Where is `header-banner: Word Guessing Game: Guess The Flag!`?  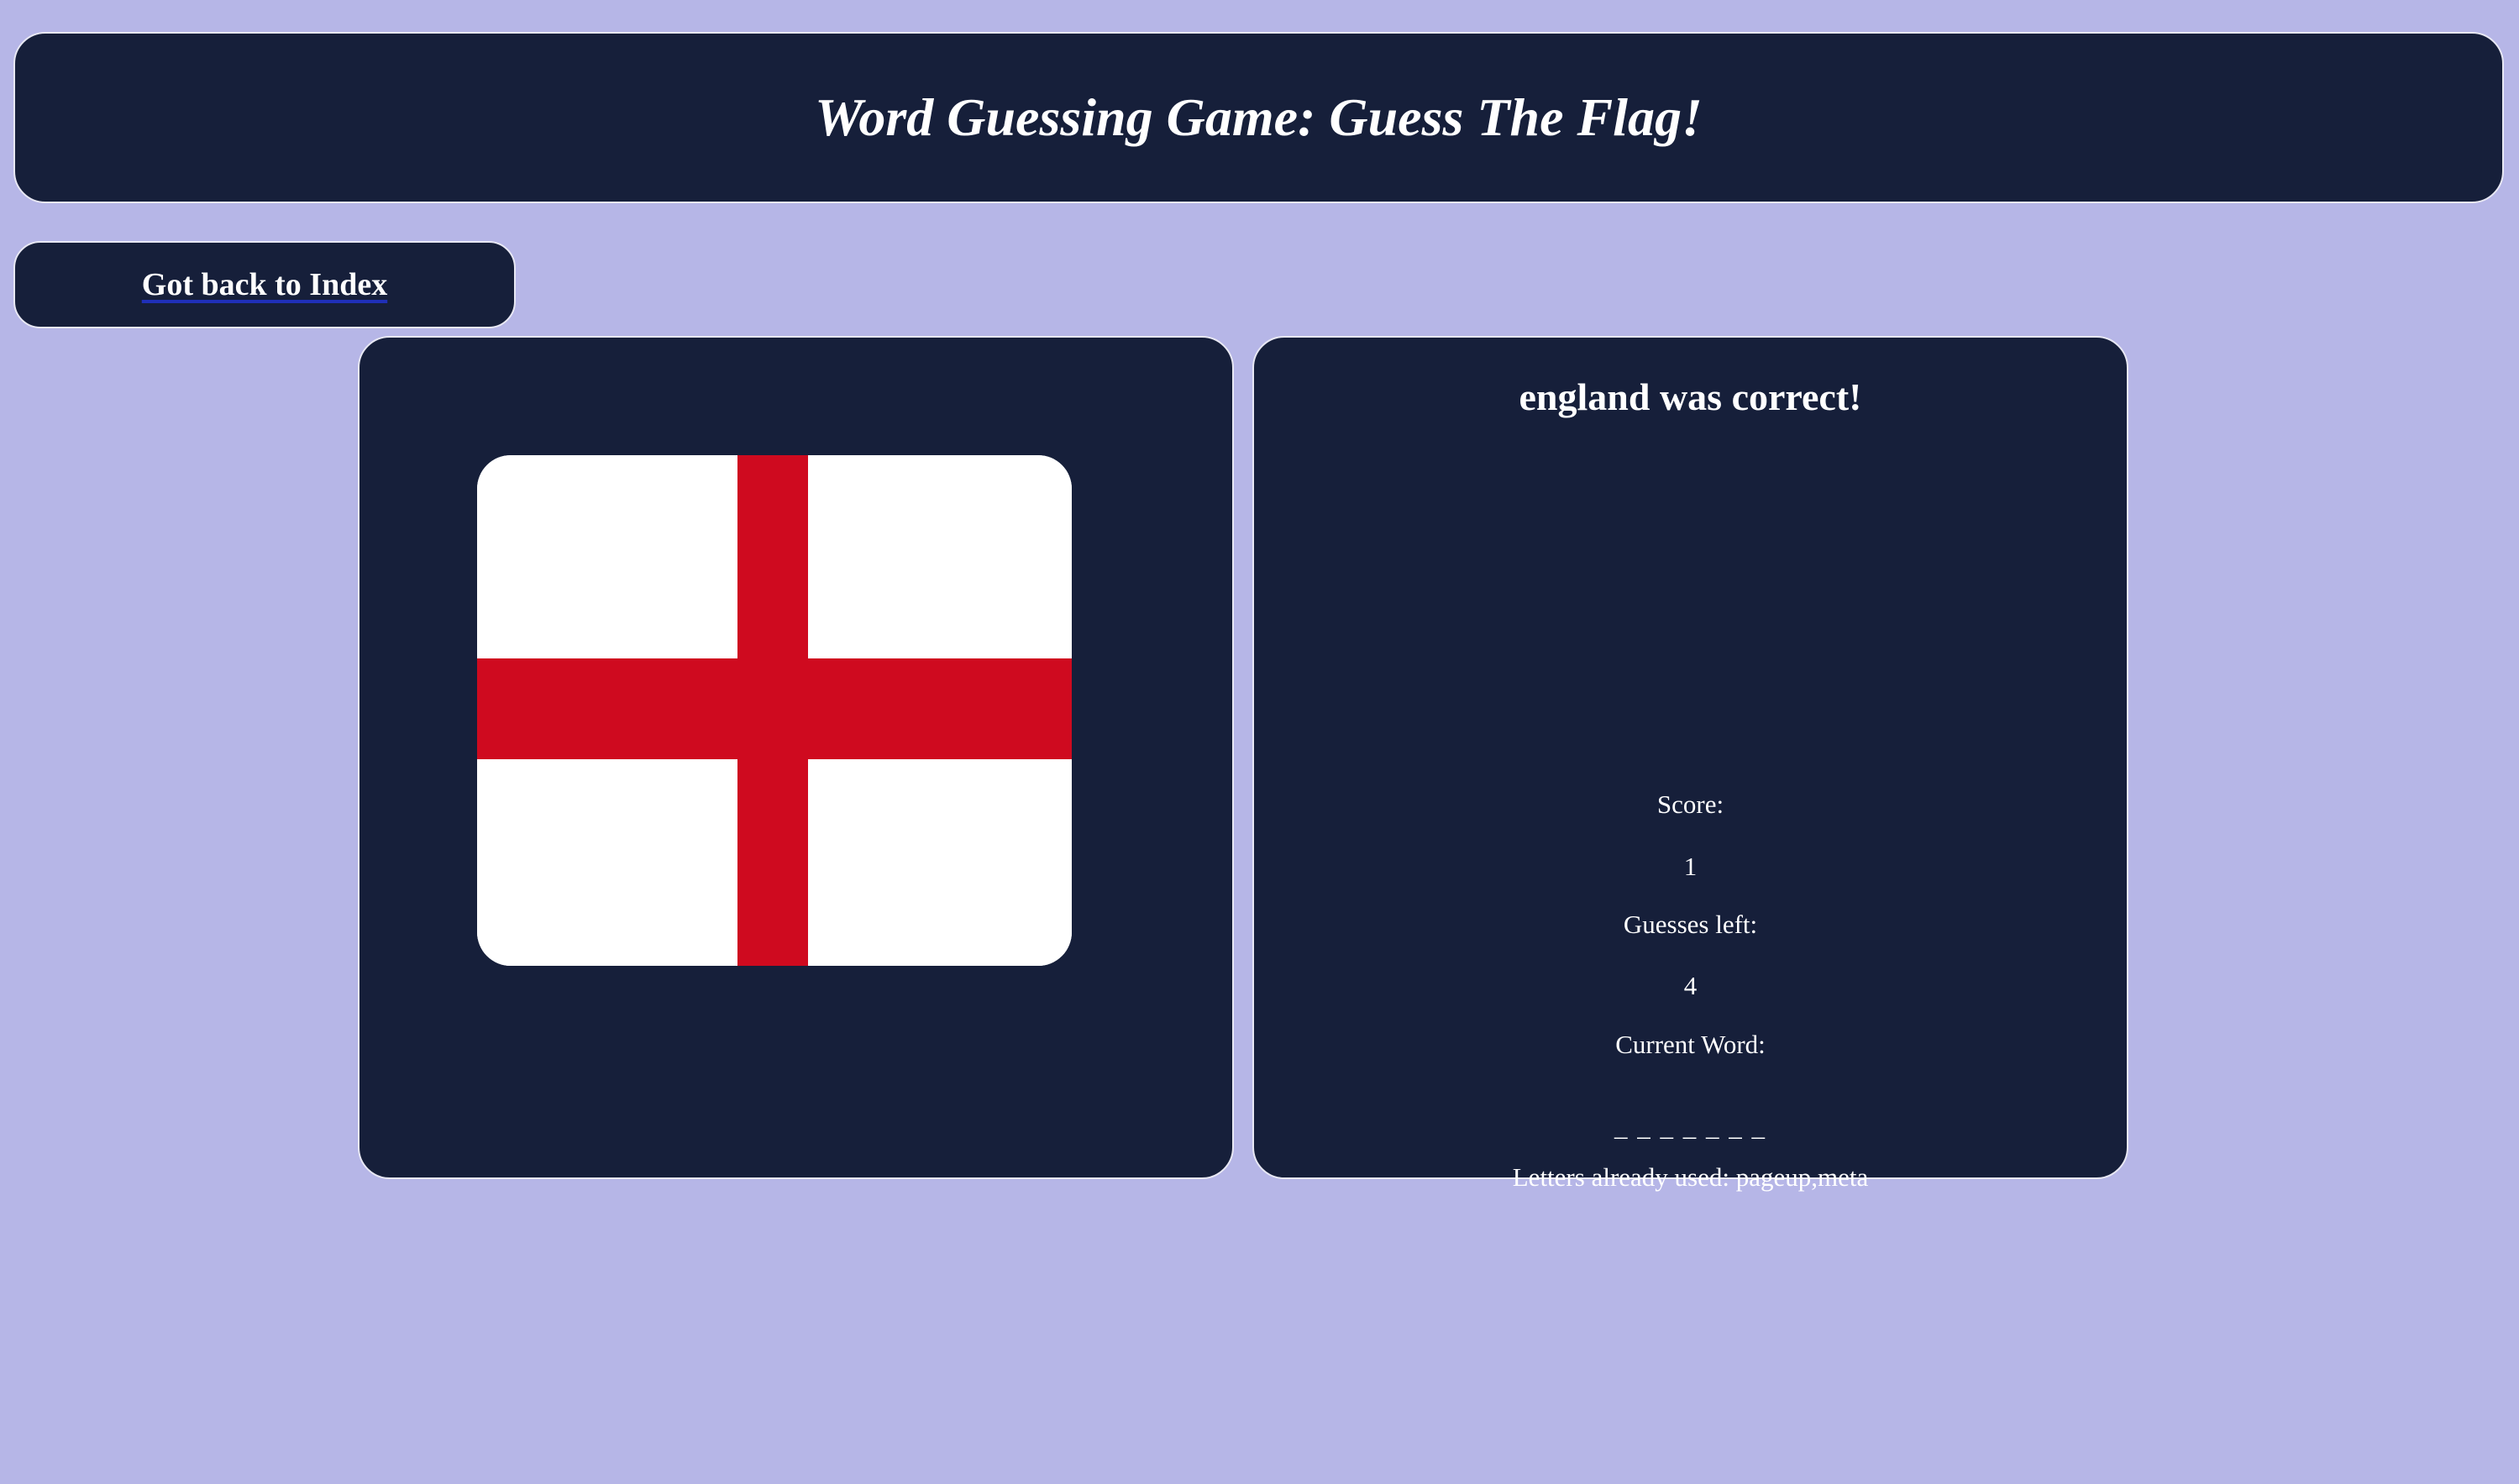 header-banner: Word Guessing Game: Guess The Flag! is located at coordinates (1259, 117).